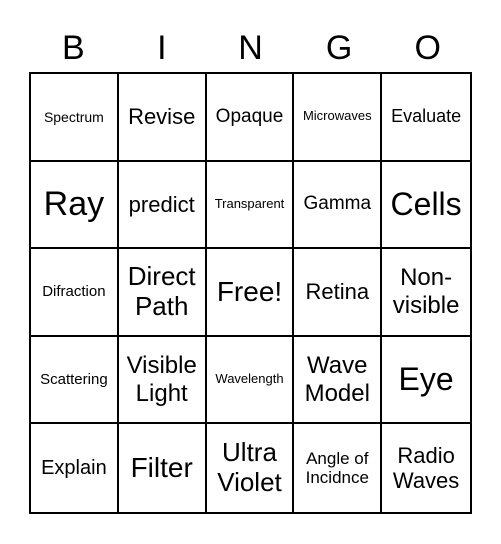 This screenshot has width=501, height=544. What do you see at coordinates (162, 293) in the screenshot?
I see `bingo-cell: Direct Path` at bounding box center [162, 293].